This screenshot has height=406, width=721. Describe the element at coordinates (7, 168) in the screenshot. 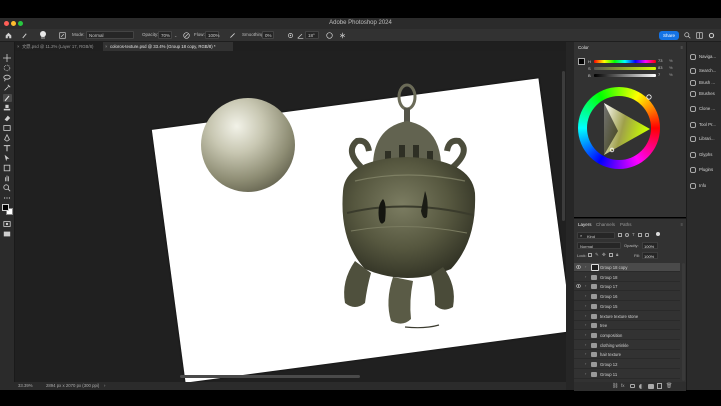

I see `shape-tool-icon` at that location.